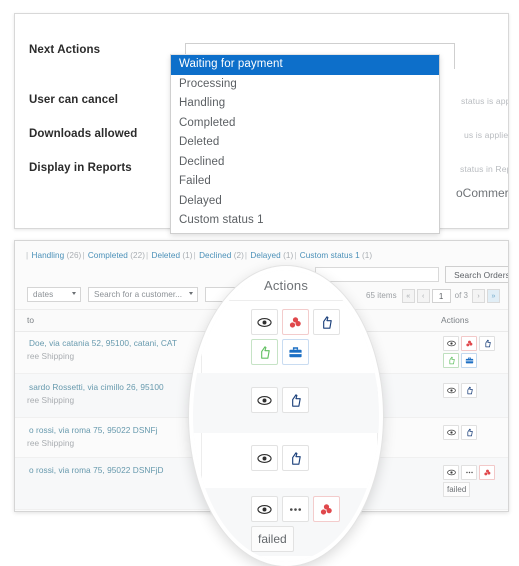 This screenshot has height=566, width=519. What do you see at coordinates (43, 294) in the screenshot?
I see `filter-dates-value: dates` at bounding box center [43, 294].